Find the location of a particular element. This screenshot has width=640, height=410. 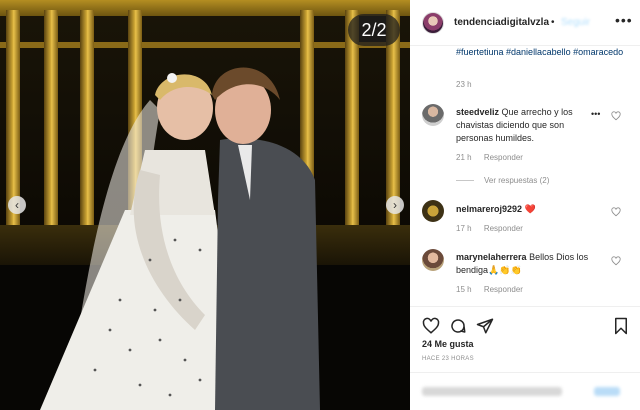

comment-time: 17 h is located at coordinates (464, 228).